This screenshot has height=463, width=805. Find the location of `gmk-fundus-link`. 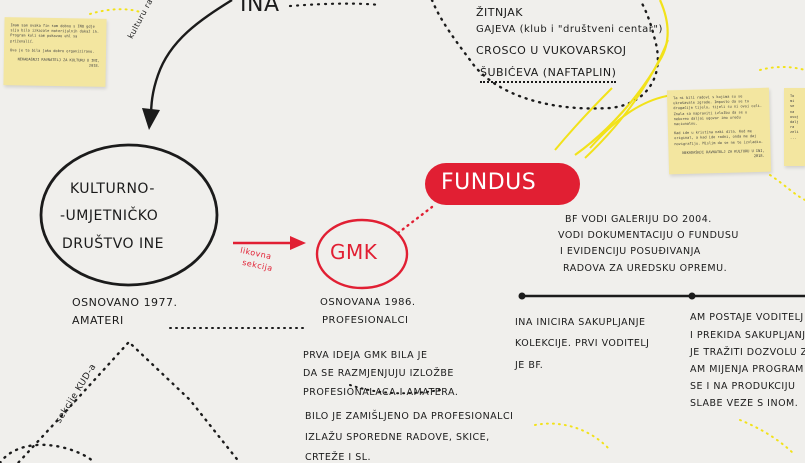

gmk-fundus-link is located at coordinates (415, 220).